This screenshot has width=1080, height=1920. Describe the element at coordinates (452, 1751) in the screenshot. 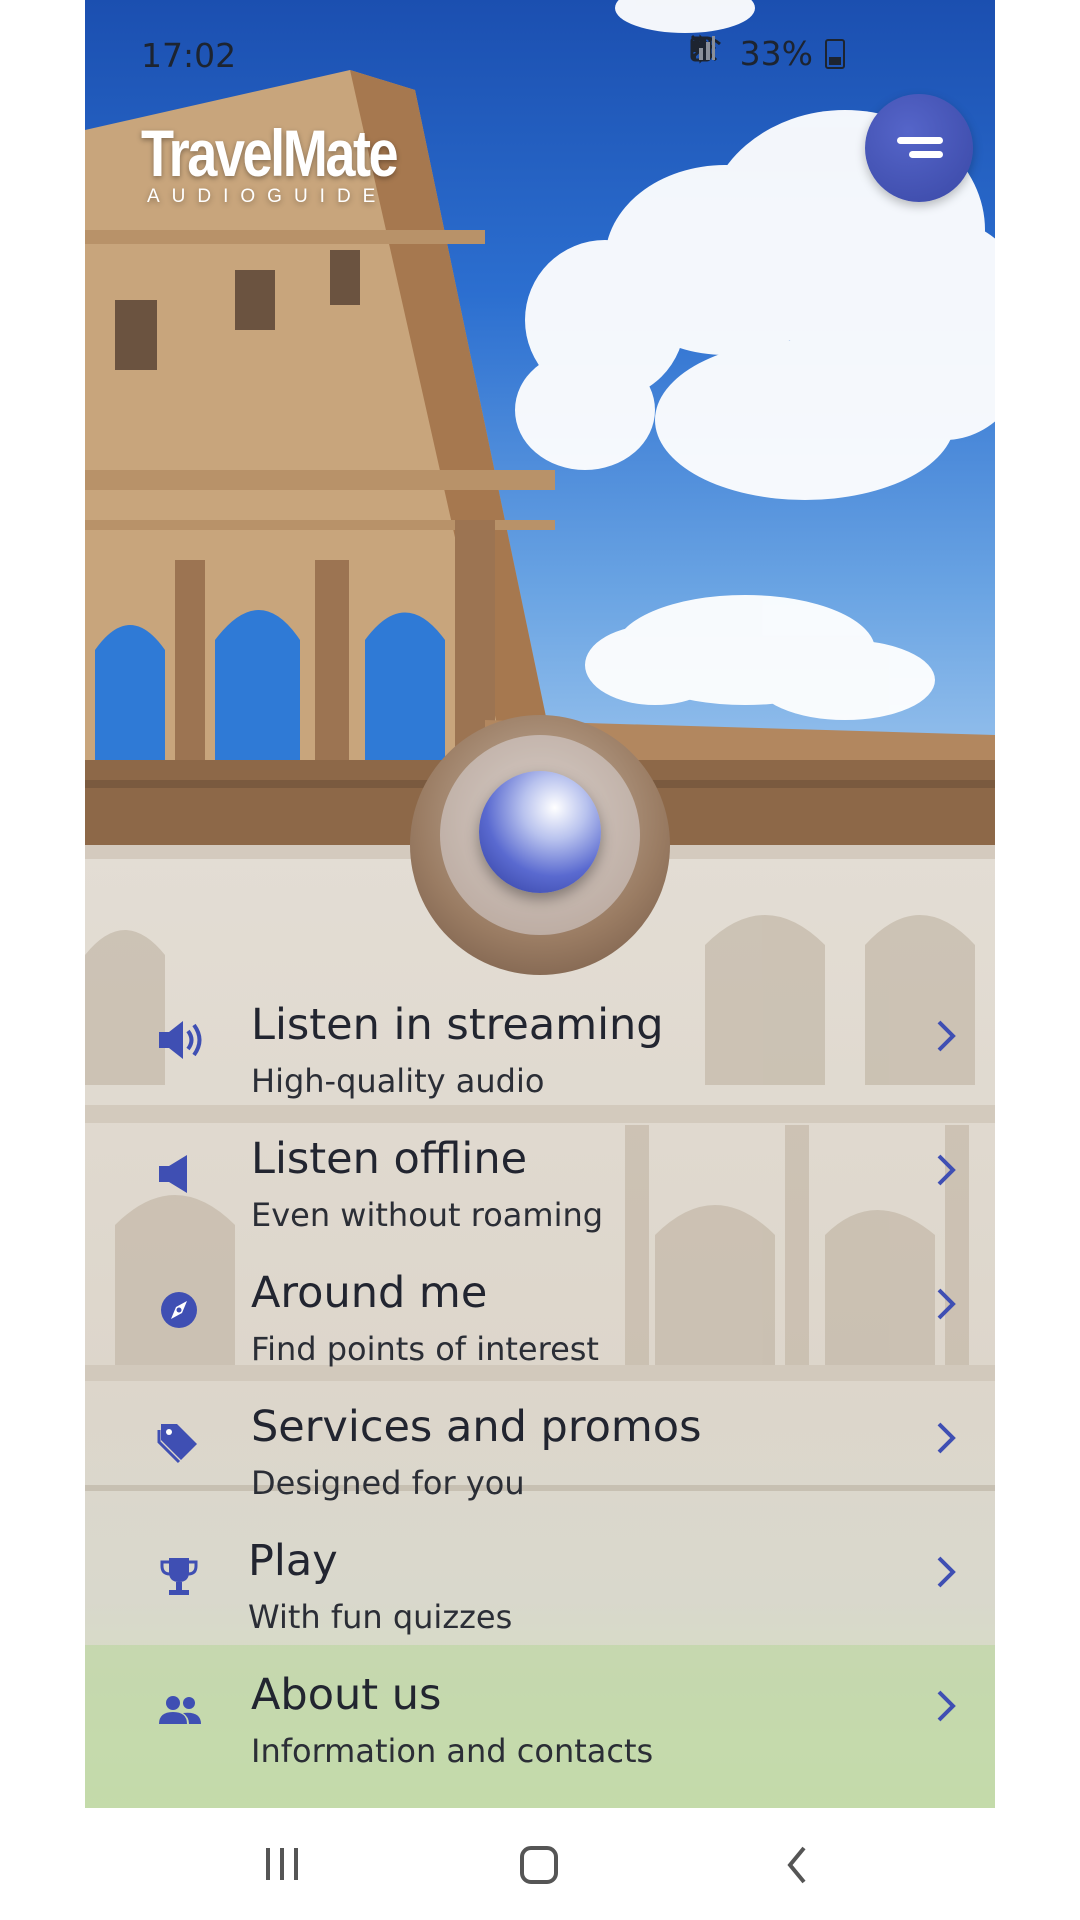

I see `menu-item-subtitle: Information and contacts` at that location.